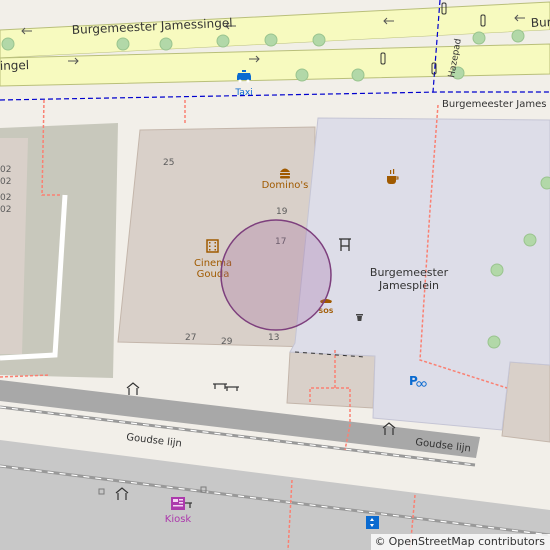 The width and height of the screenshot is (550, 550). Describe the element at coordinates (467, 541) in the screenshot. I see `attribution-link: OpenStreetMap contributors` at that location.